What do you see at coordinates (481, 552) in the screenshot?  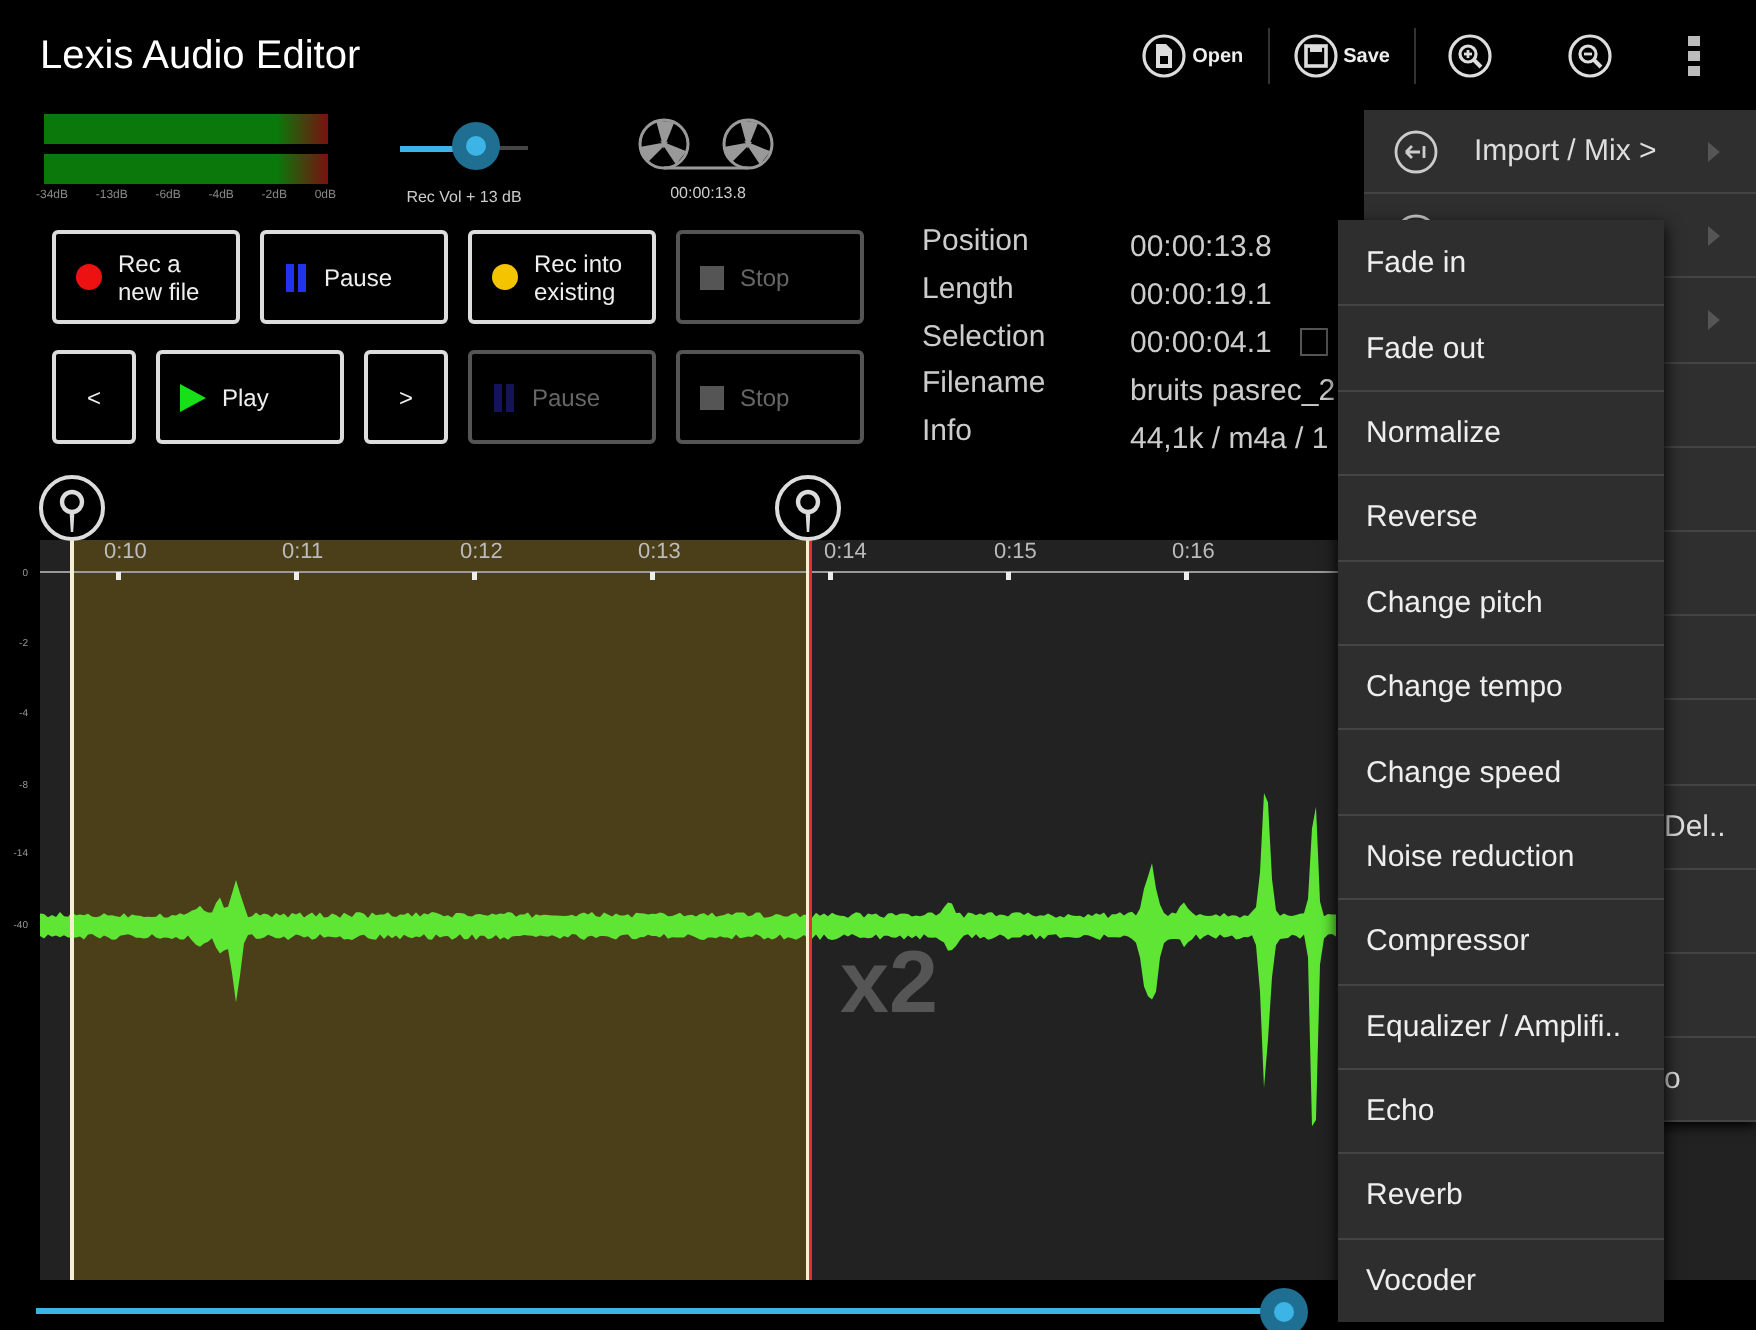 I see `time-tick-label: 0:12` at bounding box center [481, 552].